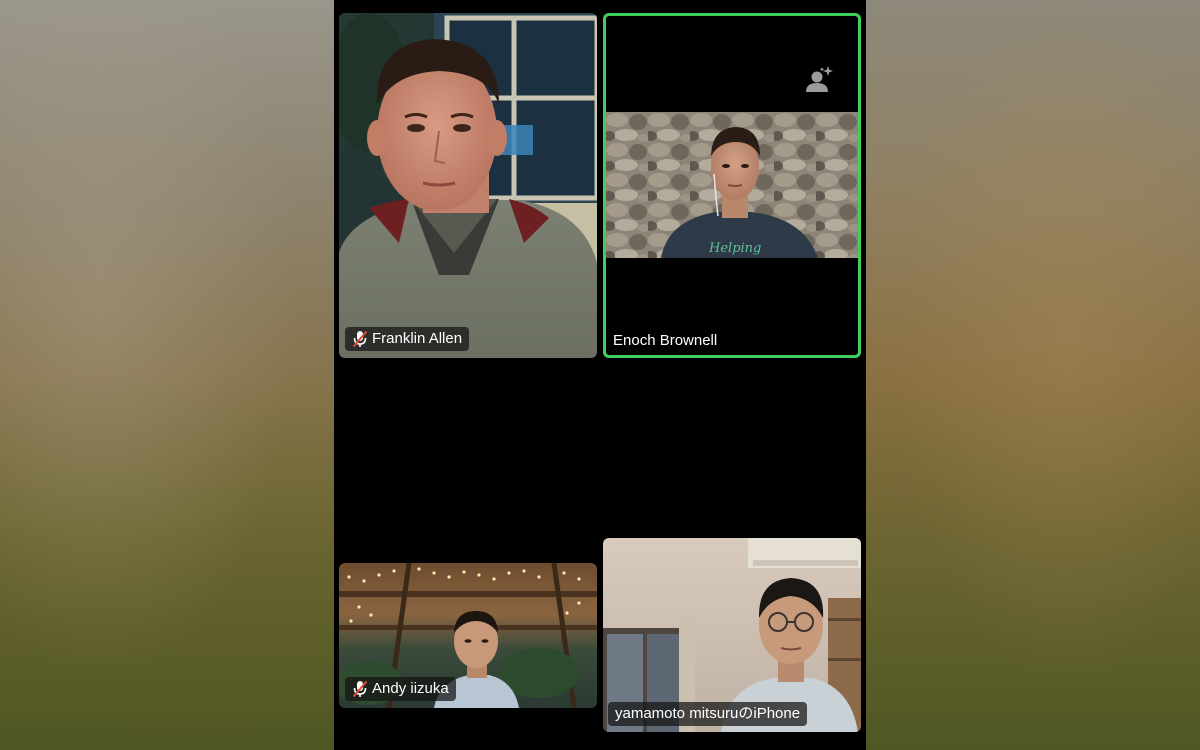  I want to click on participant-name-tag: Andy iizuka, so click(400, 689).